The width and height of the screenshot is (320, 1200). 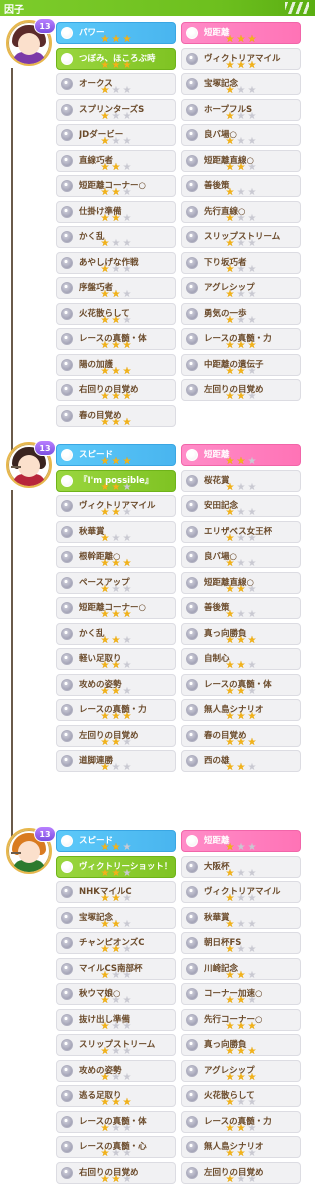 I want to click on rank-badge-main: 13, so click(x=45, y=26).